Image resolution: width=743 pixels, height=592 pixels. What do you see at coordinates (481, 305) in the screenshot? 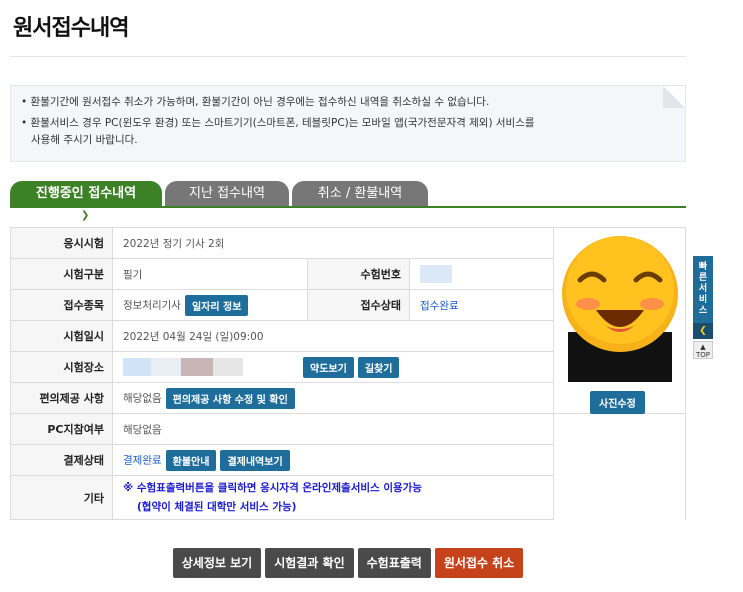
I see `status-value: 접수완료` at bounding box center [481, 305].